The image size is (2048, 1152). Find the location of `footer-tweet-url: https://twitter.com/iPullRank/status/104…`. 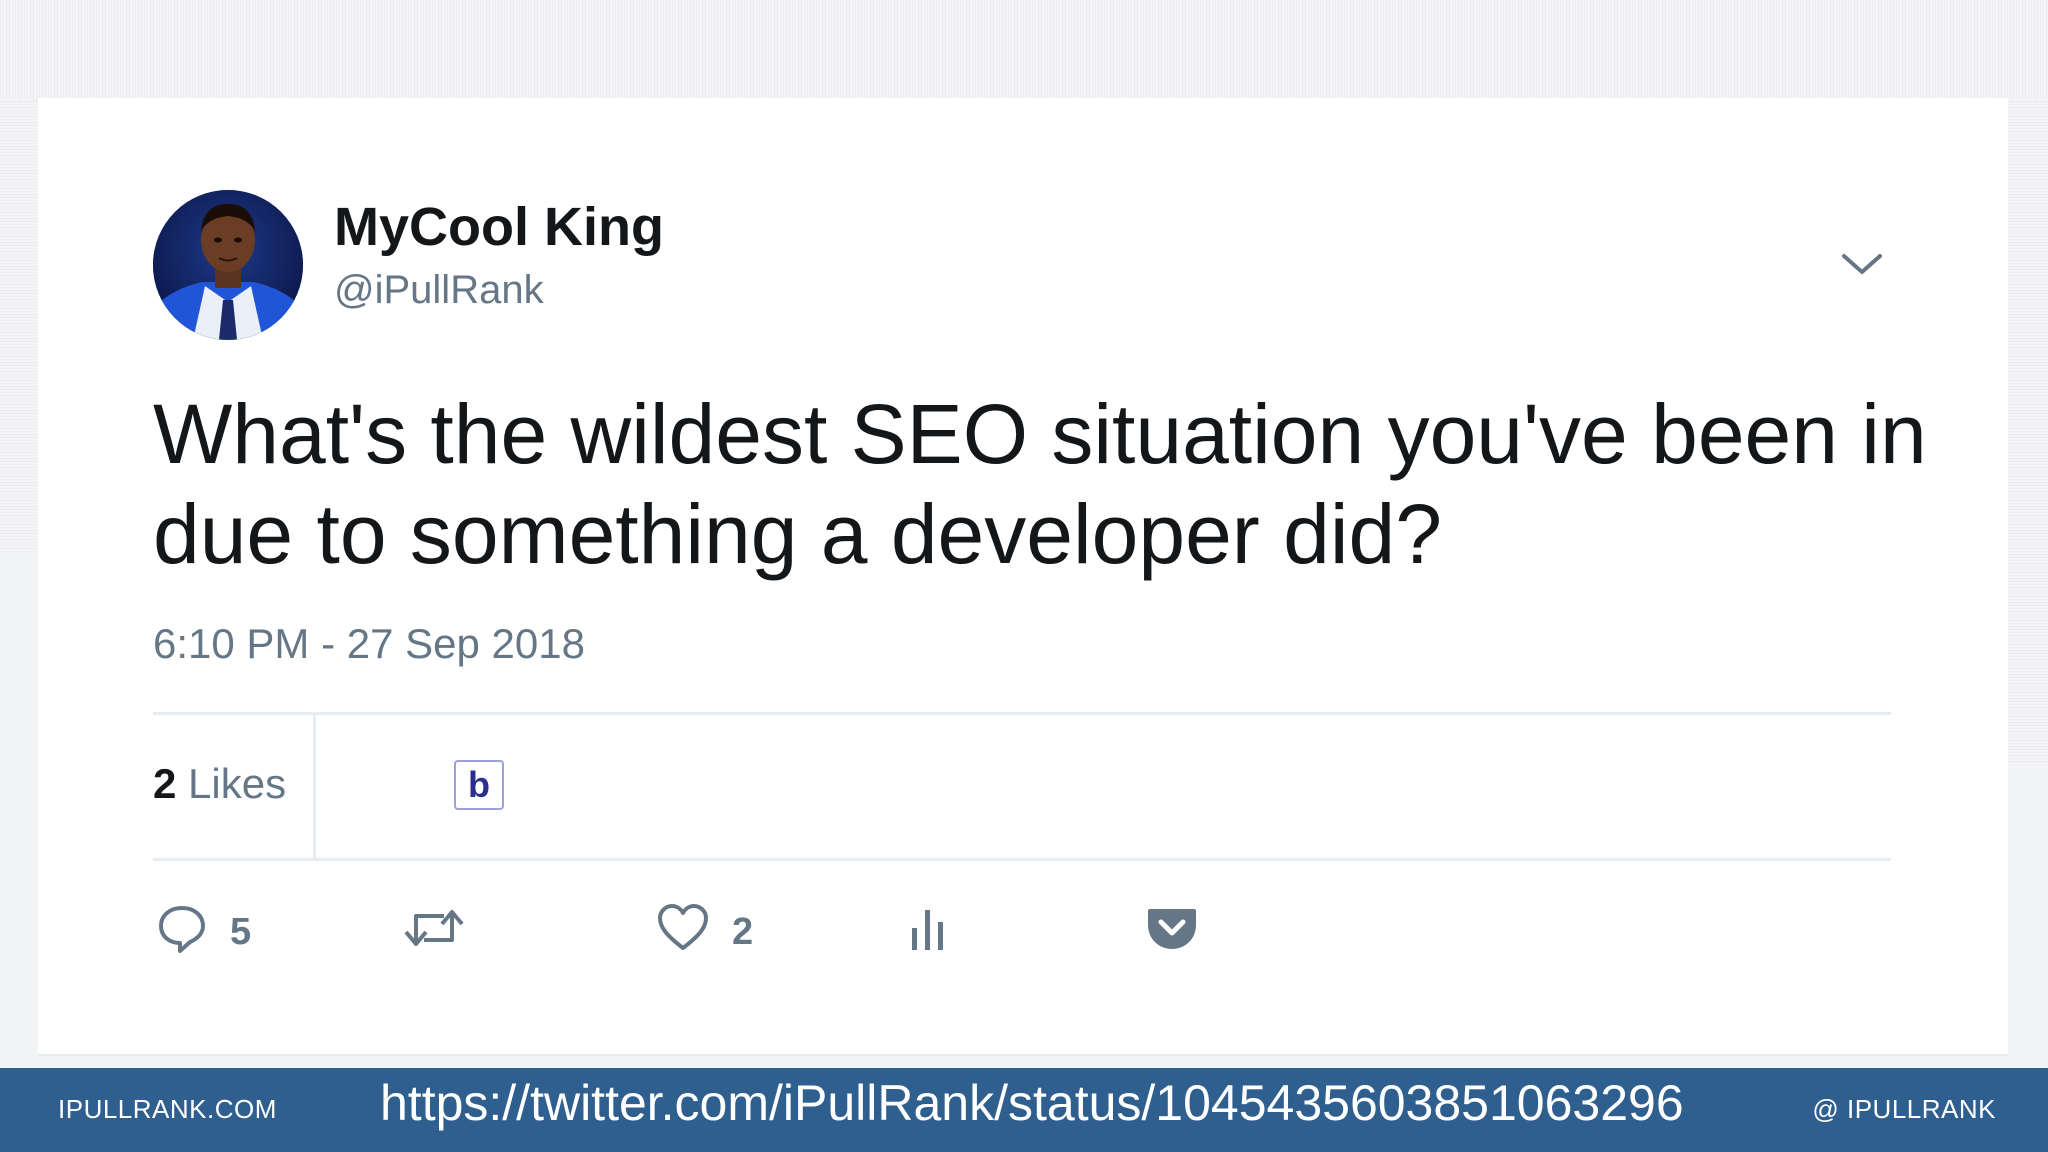

footer-tweet-url: https://twitter.com/iPullRank/status/104… is located at coordinates (1032, 1103).